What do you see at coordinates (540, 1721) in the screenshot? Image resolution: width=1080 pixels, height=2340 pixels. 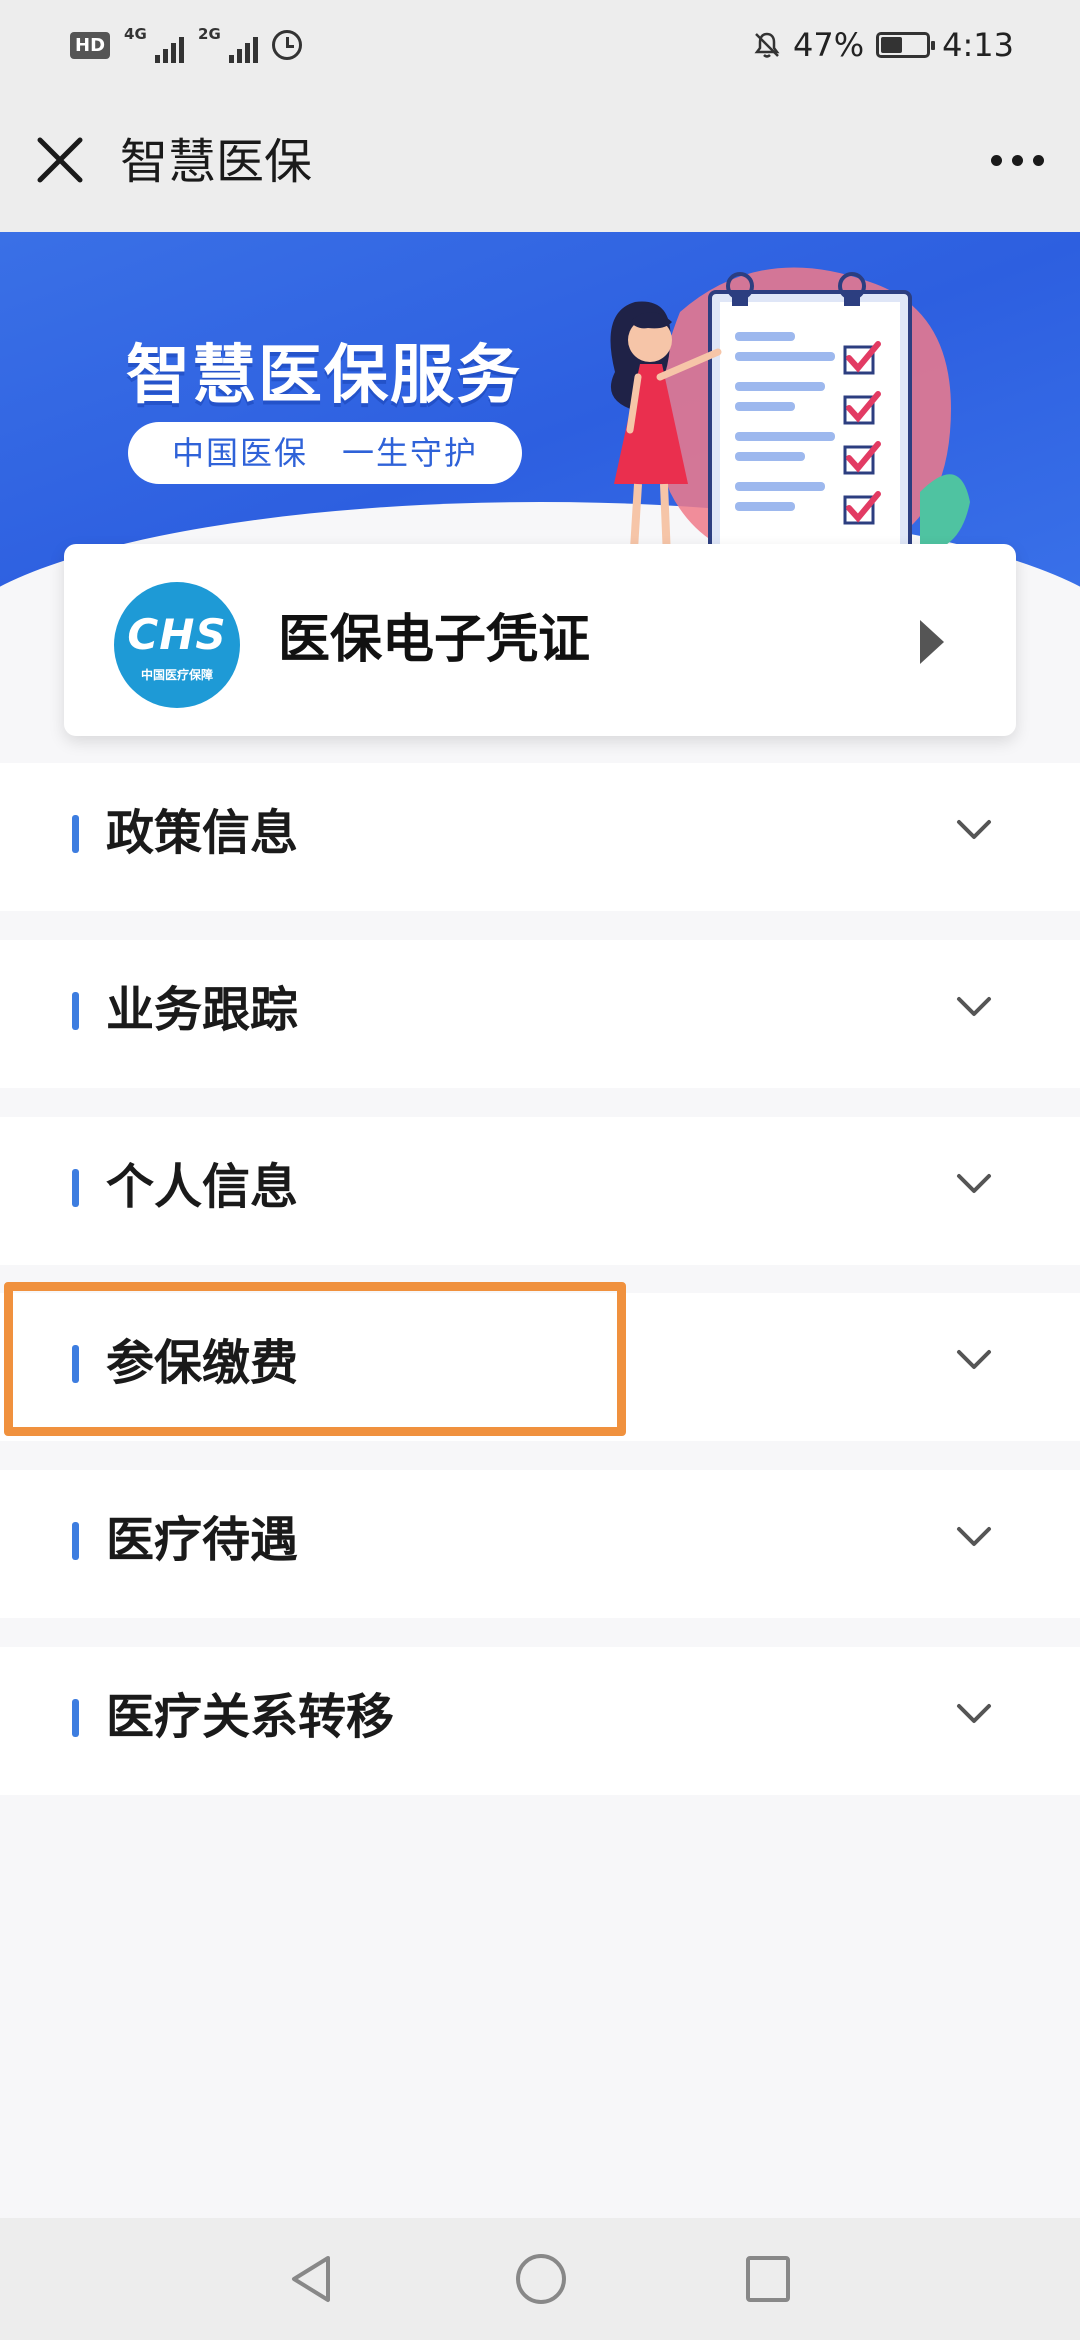 I see `menu-item-medical-relation-transfer: 医疗关系转移` at bounding box center [540, 1721].